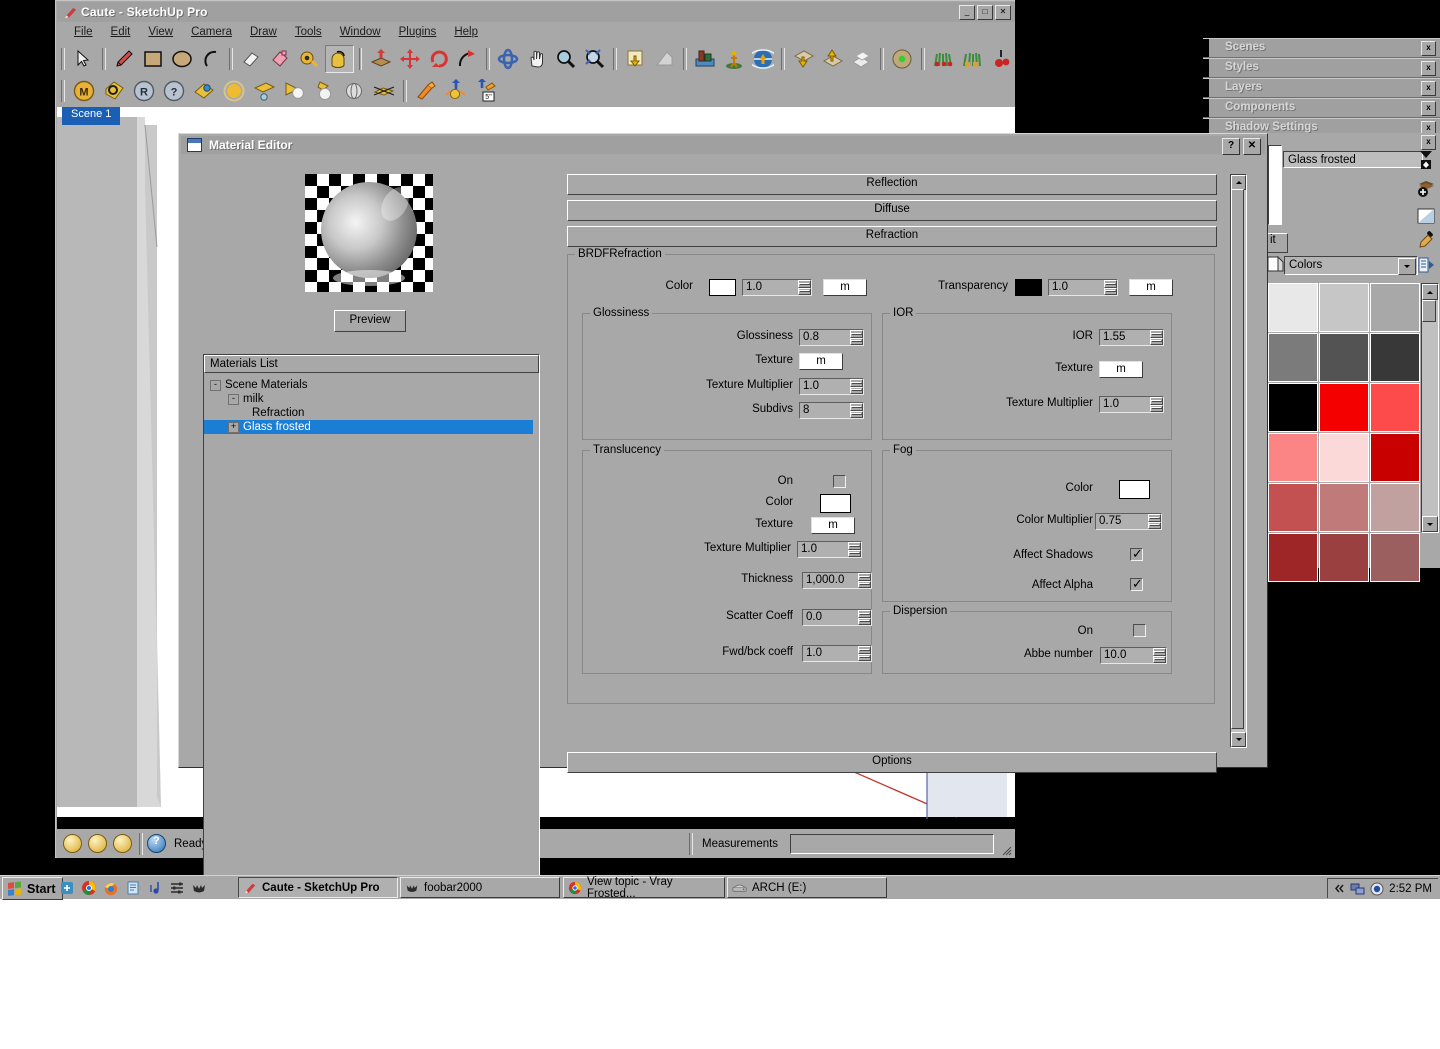 The height and width of the screenshot is (1049, 1440). What do you see at coordinates (234, 91) in the screenshot?
I see `omni-light-icon` at bounding box center [234, 91].